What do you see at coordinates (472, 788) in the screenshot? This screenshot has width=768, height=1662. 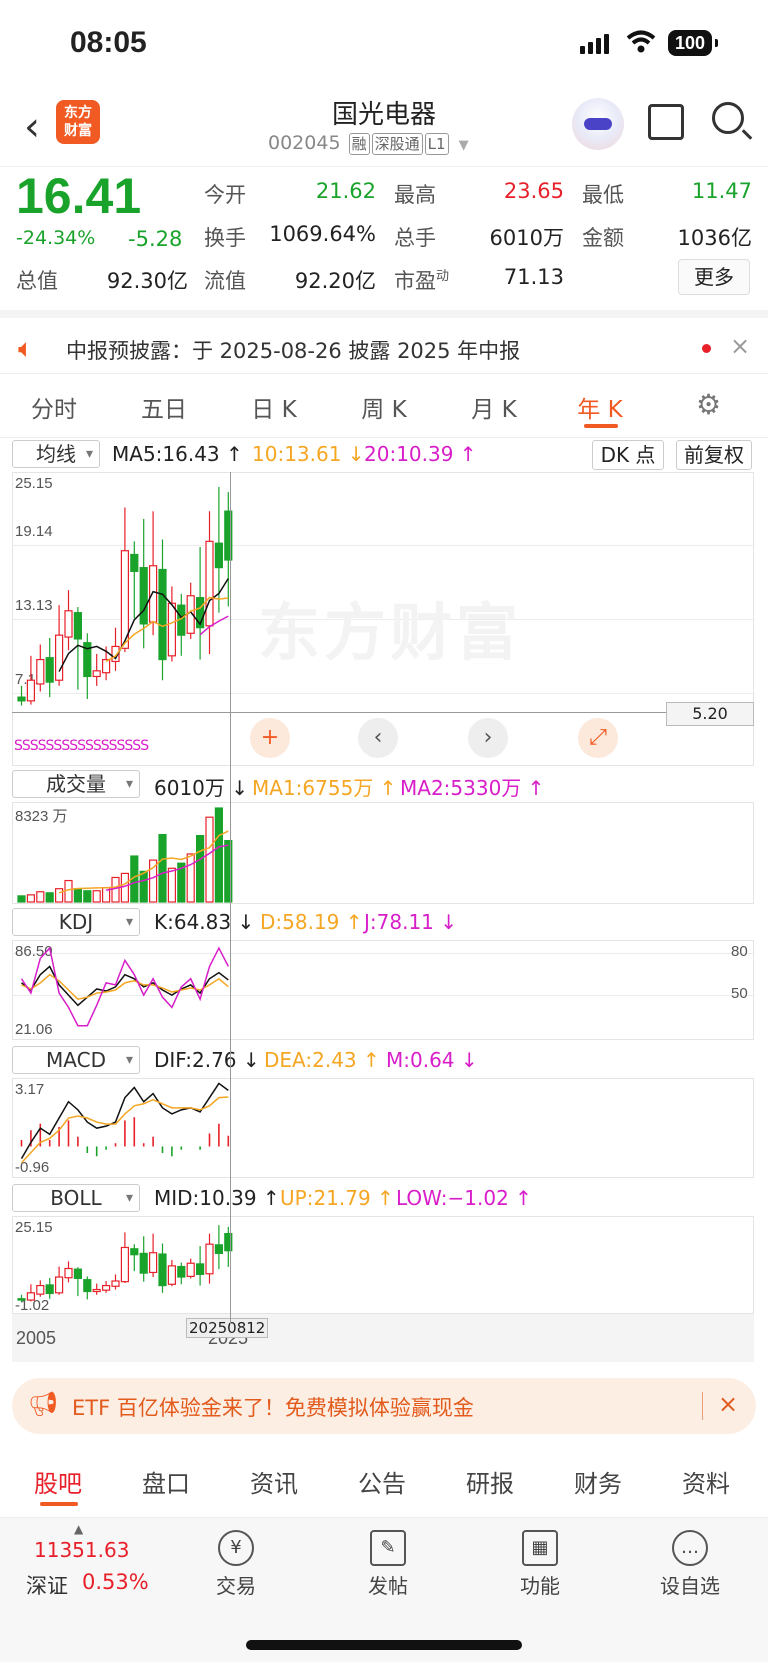 I see `volume-ma2: MA2:5330万 ↑` at bounding box center [472, 788].